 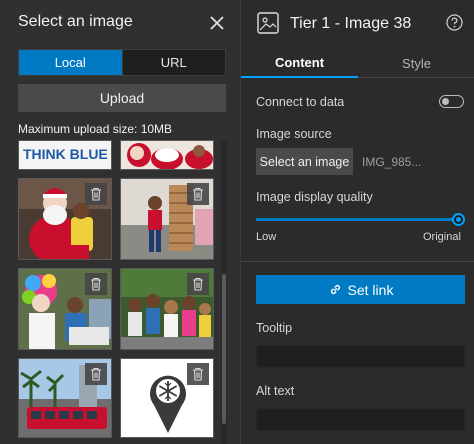 I want to click on alt-text-label: Alt text, so click(x=275, y=391).